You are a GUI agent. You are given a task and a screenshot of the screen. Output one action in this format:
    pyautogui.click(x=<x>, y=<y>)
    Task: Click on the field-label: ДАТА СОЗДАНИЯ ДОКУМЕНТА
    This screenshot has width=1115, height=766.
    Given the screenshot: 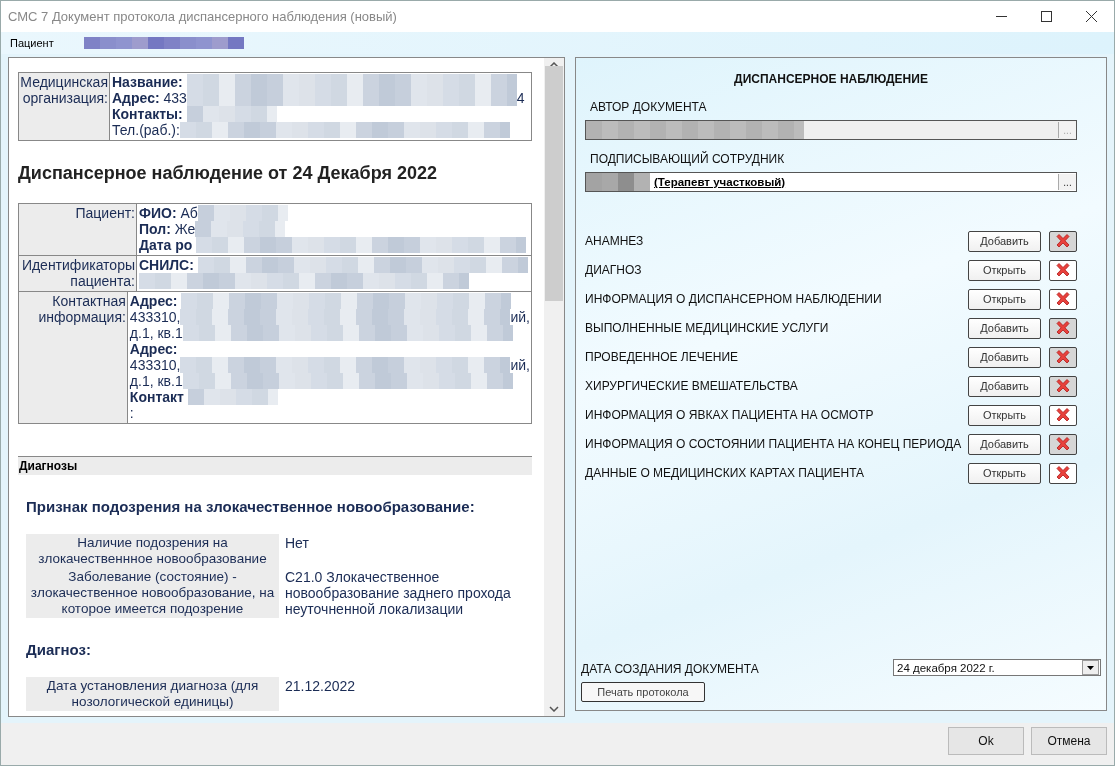 What is the action you would take?
    pyautogui.click(x=670, y=669)
    